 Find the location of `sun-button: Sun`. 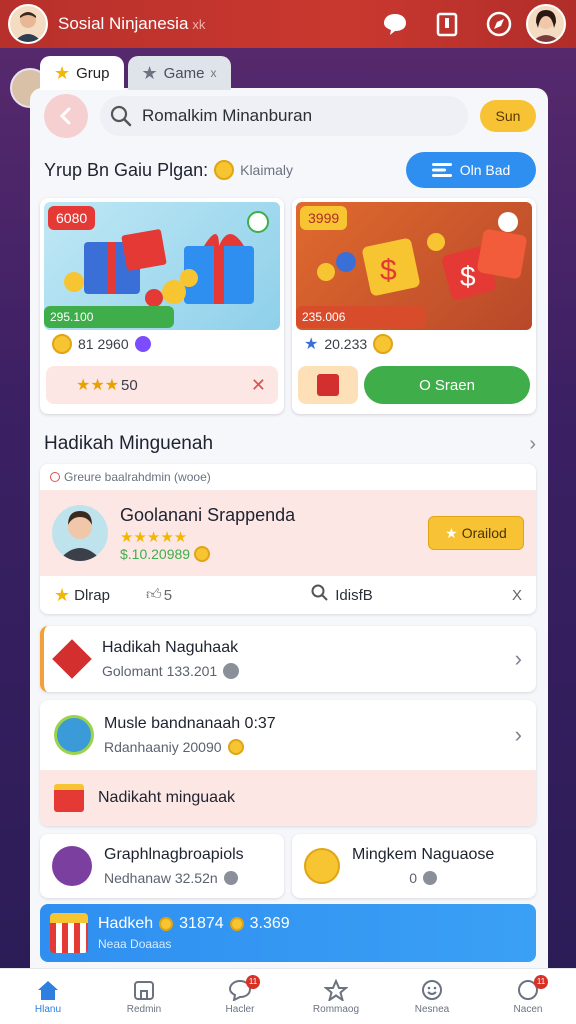

sun-button: Sun is located at coordinates (508, 116).